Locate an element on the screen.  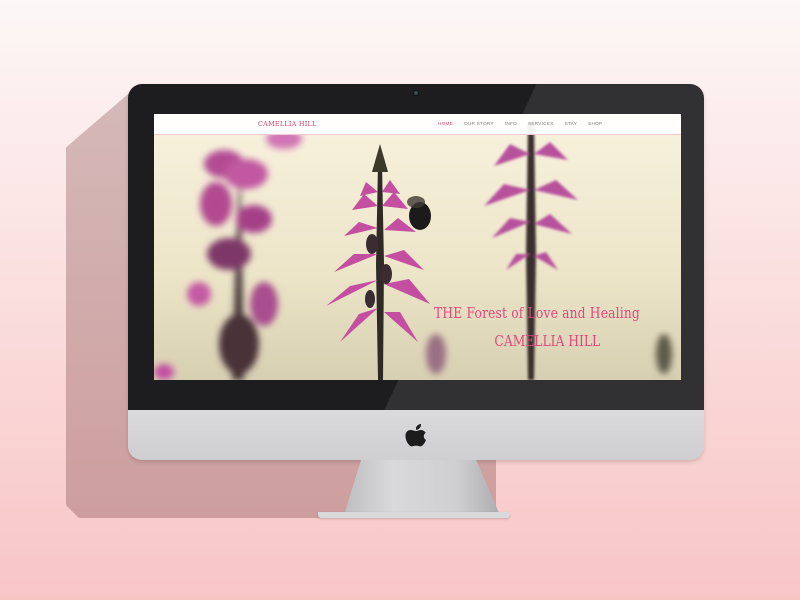
site-logo: CAMELLIA HILL is located at coordinates (287, 124).